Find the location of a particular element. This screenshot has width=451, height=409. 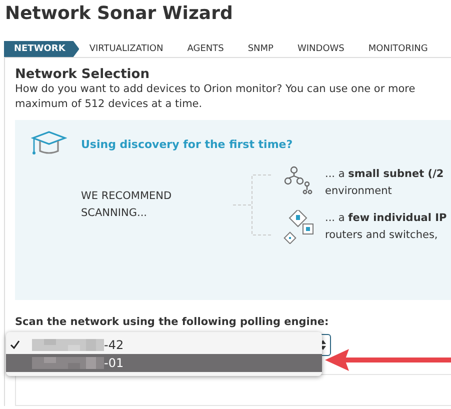

wizard-step-tab: NETWORK is located at coordinates (42, 49).